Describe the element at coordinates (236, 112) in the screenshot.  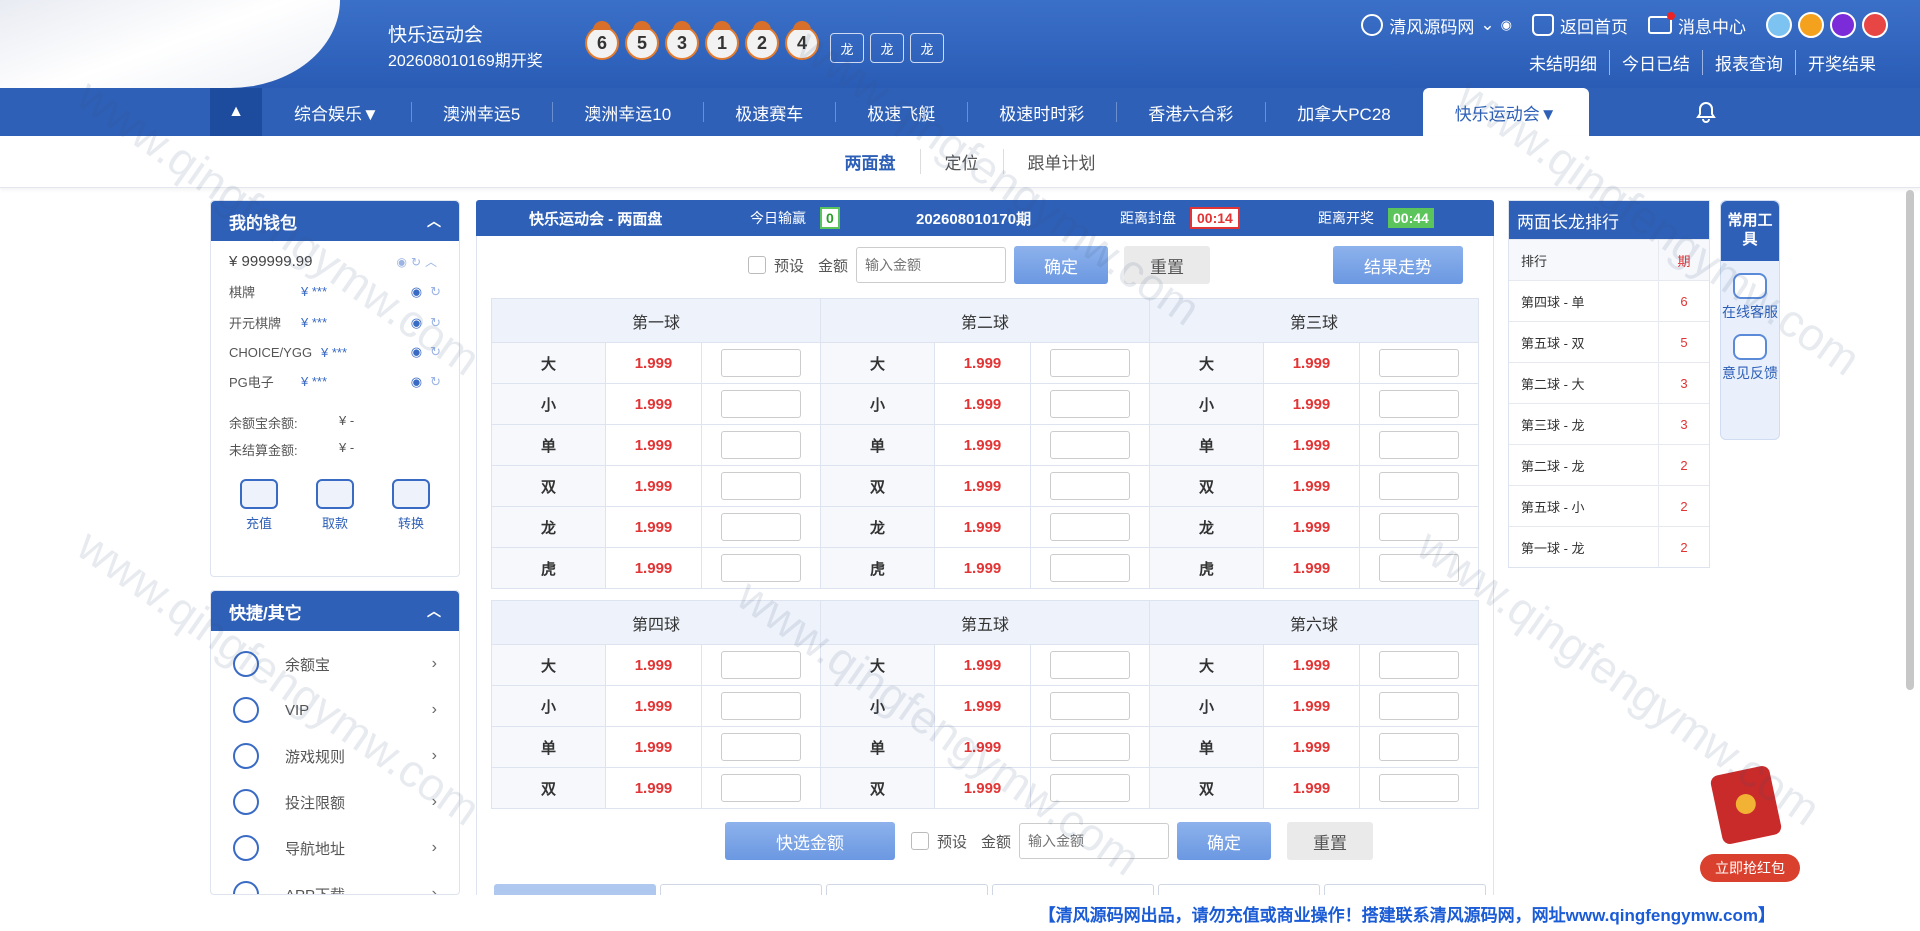
I see `nav-collapse-button: ▲` at that location.